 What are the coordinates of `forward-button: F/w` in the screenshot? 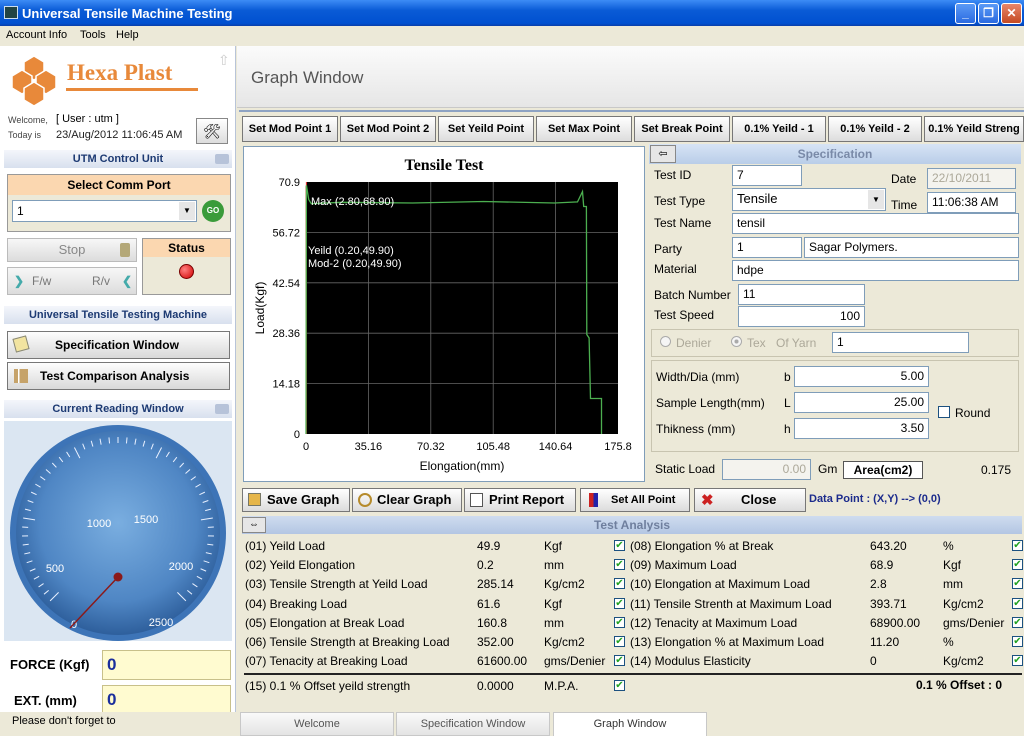 It's located at (41, 281).